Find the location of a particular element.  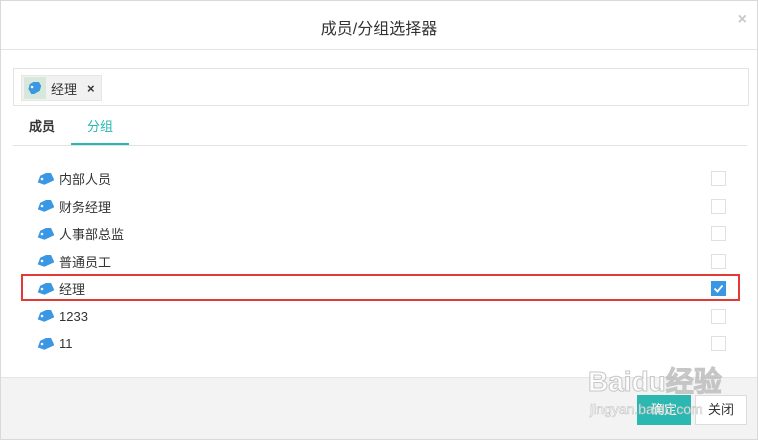

list-item-label: 普通员工 is located at coordinates (85, 262).